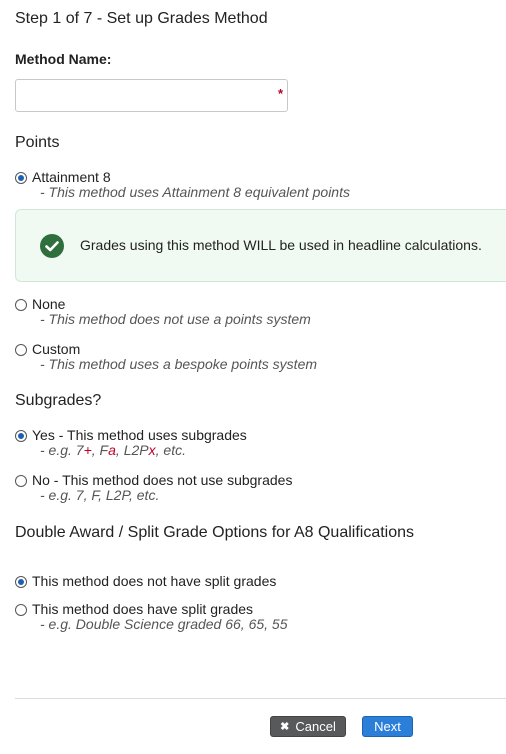 Image resolution: width=506 pixels, height=754 pixels. Describe the element at coordinates (21, 610) in the screenshot. I see `radio-split-yes` at that location.